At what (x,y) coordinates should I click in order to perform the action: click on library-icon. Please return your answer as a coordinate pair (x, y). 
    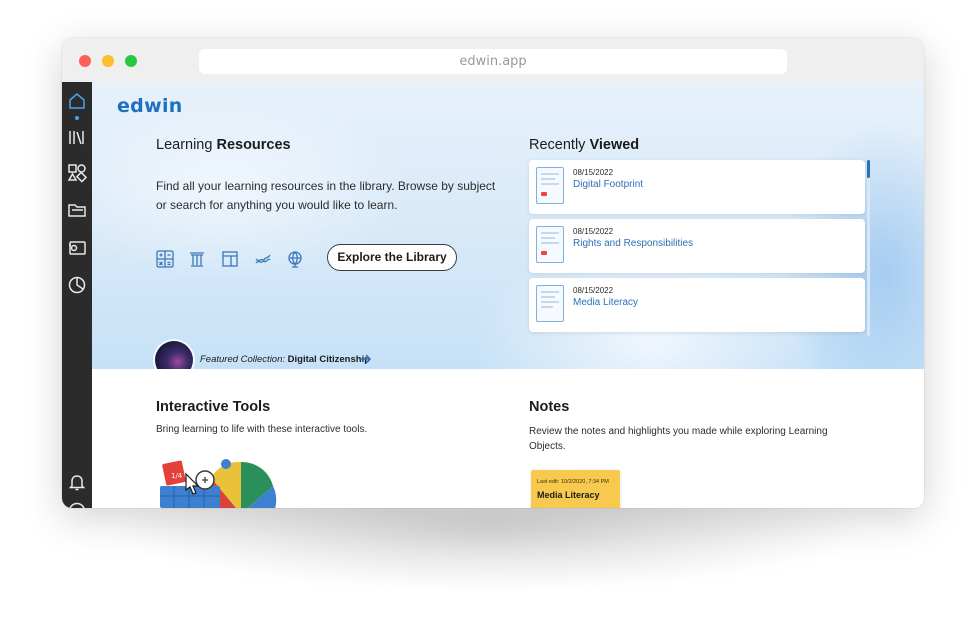
    Looking at the image, I should click on (77, 137).